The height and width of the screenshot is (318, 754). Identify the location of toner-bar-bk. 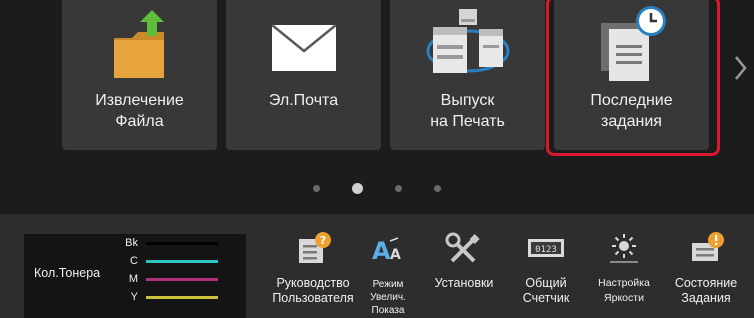
(182, 243).